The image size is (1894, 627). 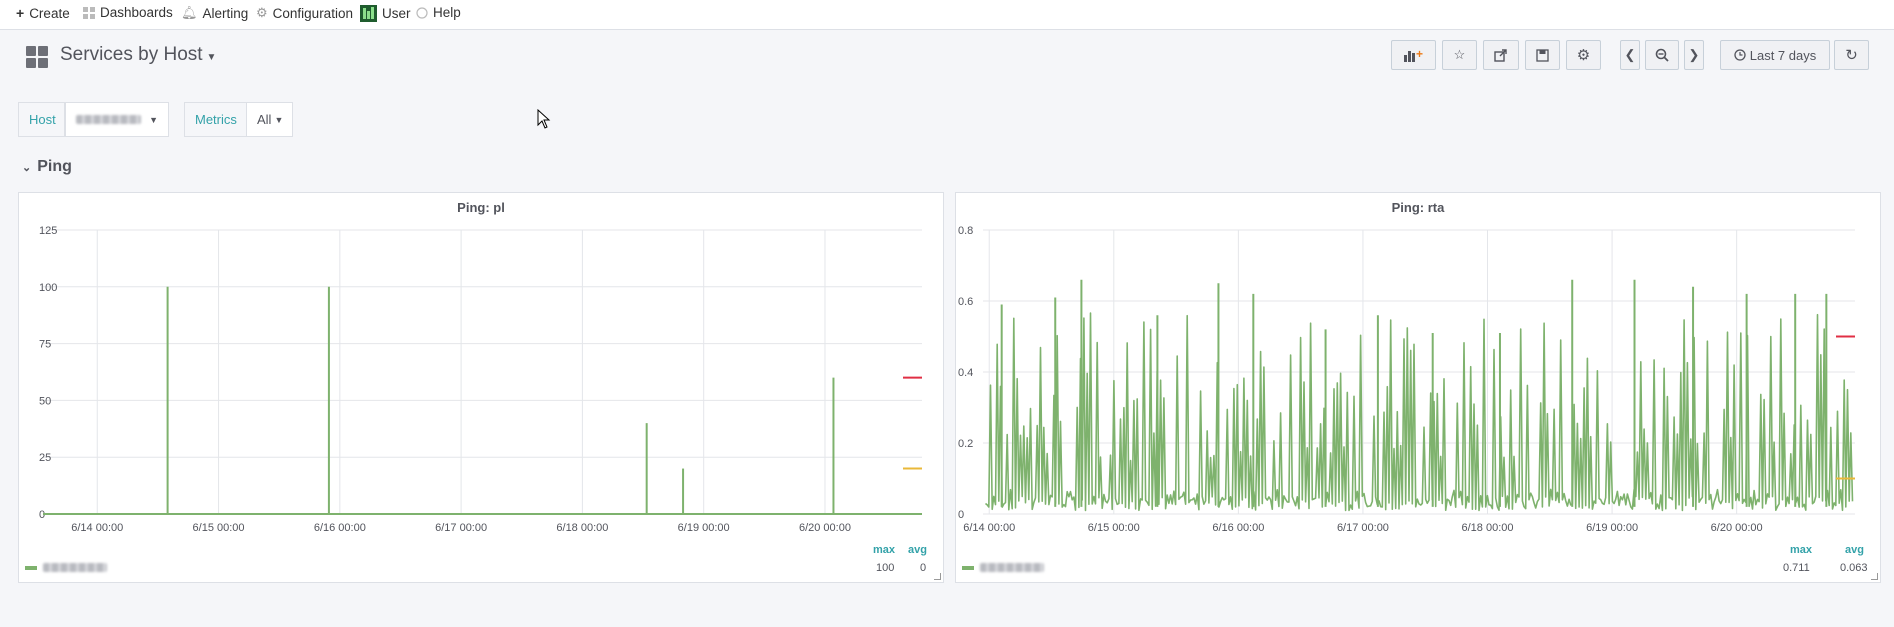 I want to click on time-forward-button: ❯, so click(x=1694, y=55).